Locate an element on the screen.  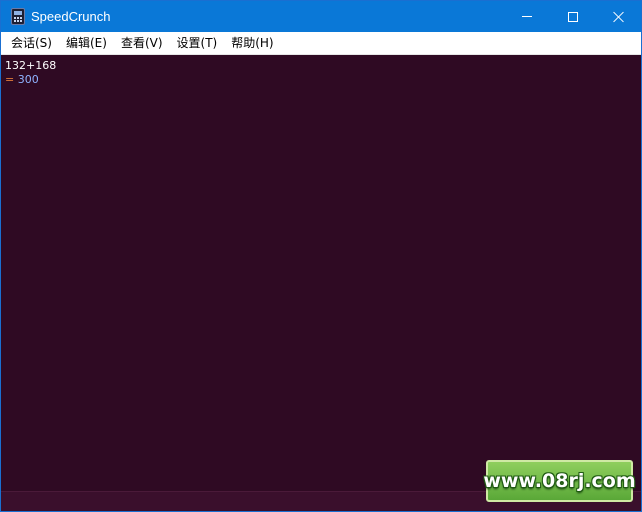
maximize-button is located at coordinates (573, 16).